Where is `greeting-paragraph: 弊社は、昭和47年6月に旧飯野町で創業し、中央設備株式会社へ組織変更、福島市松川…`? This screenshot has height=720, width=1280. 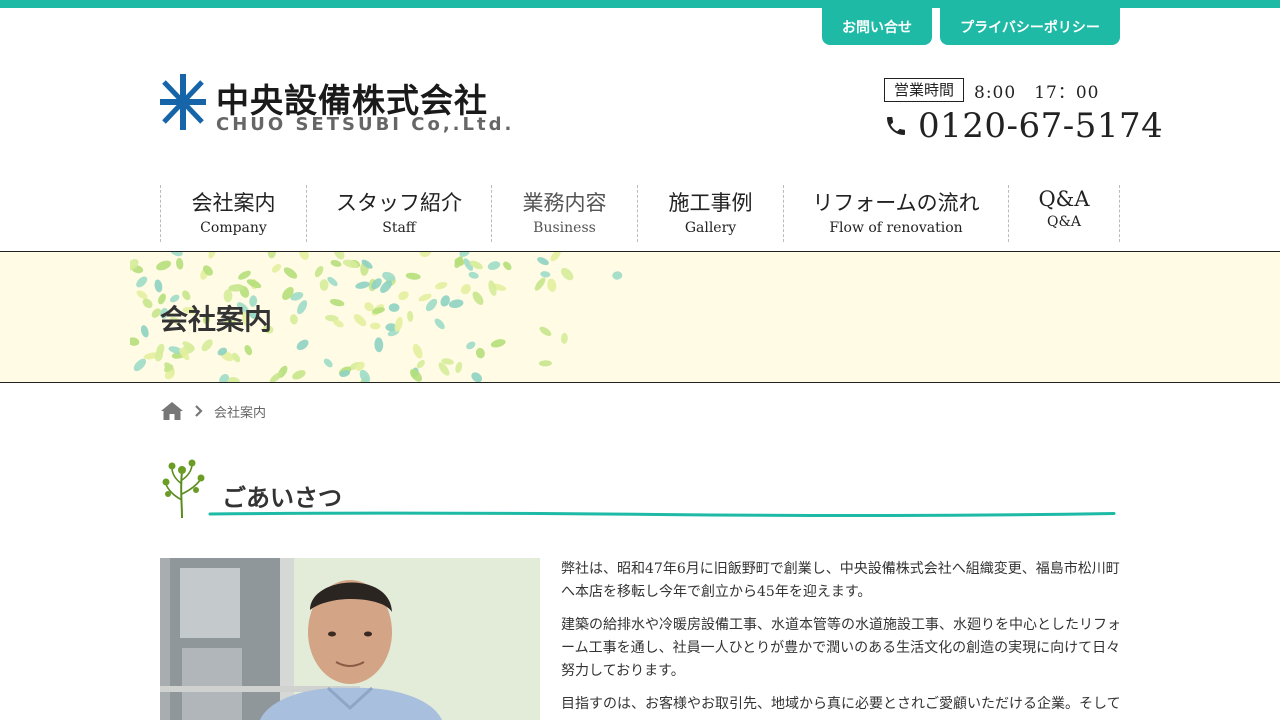
greeting-paragraph: 弊社は、昭和47年6月に旧飯野町で創業し、中央設備株式会社へ組織変更、福島市松川… is located at coordinates (840, 580).